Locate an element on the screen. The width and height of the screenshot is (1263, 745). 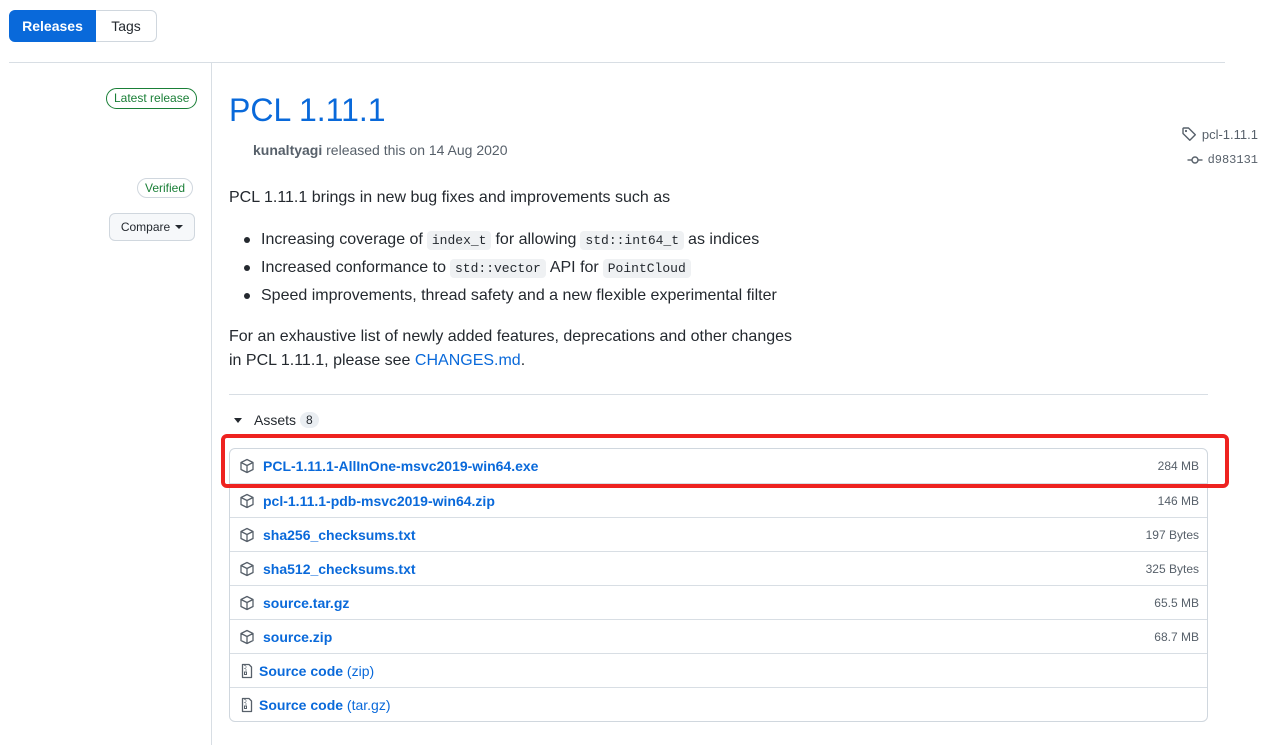
tab-tags: Tags is located at coordinates (126, 26).